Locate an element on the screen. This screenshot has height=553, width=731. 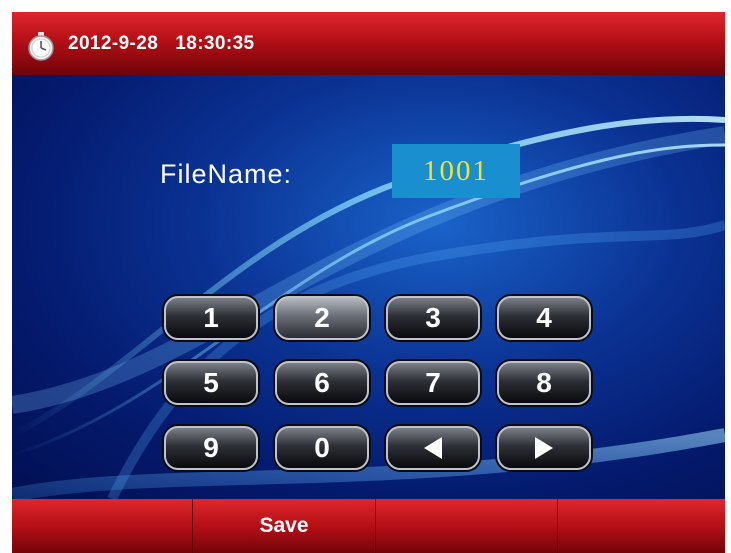
right-arrow-icon is located at coordinates (544, 448).